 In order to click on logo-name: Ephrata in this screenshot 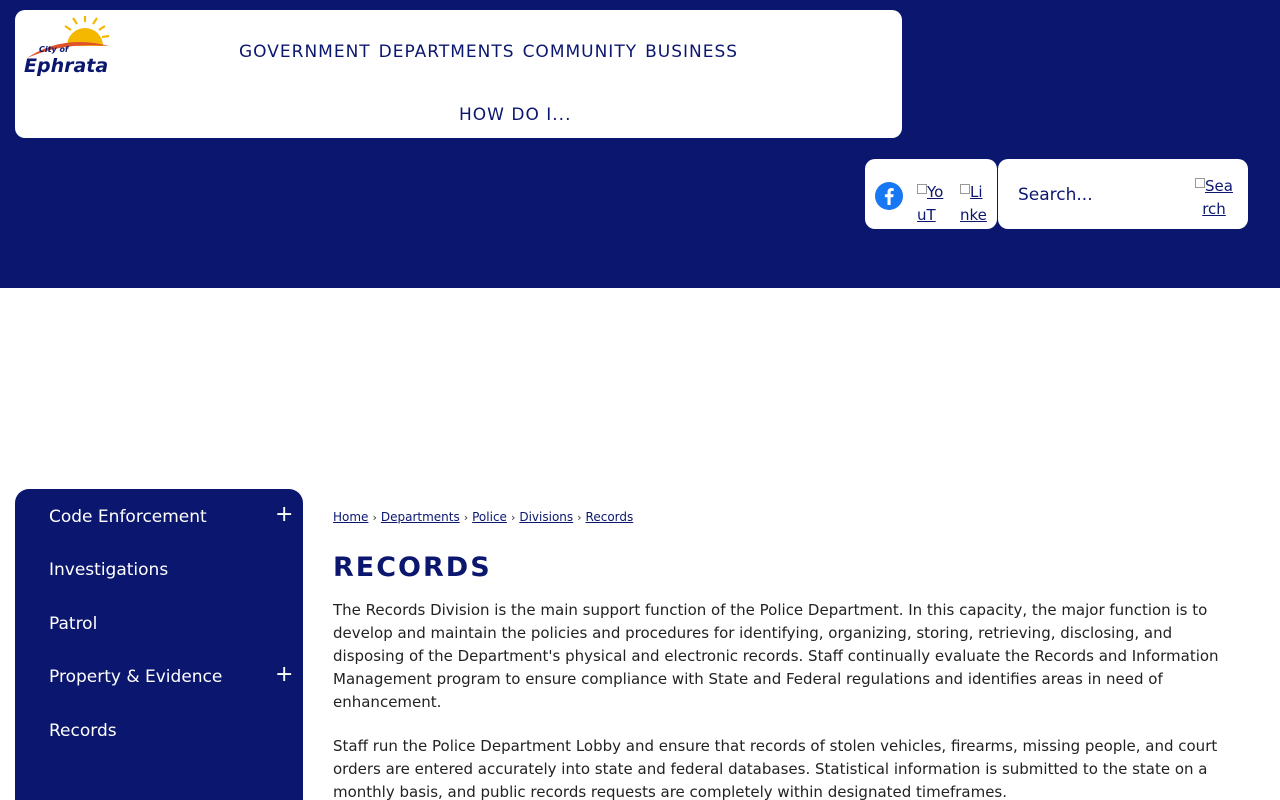, I will do `click(66, 66)`.